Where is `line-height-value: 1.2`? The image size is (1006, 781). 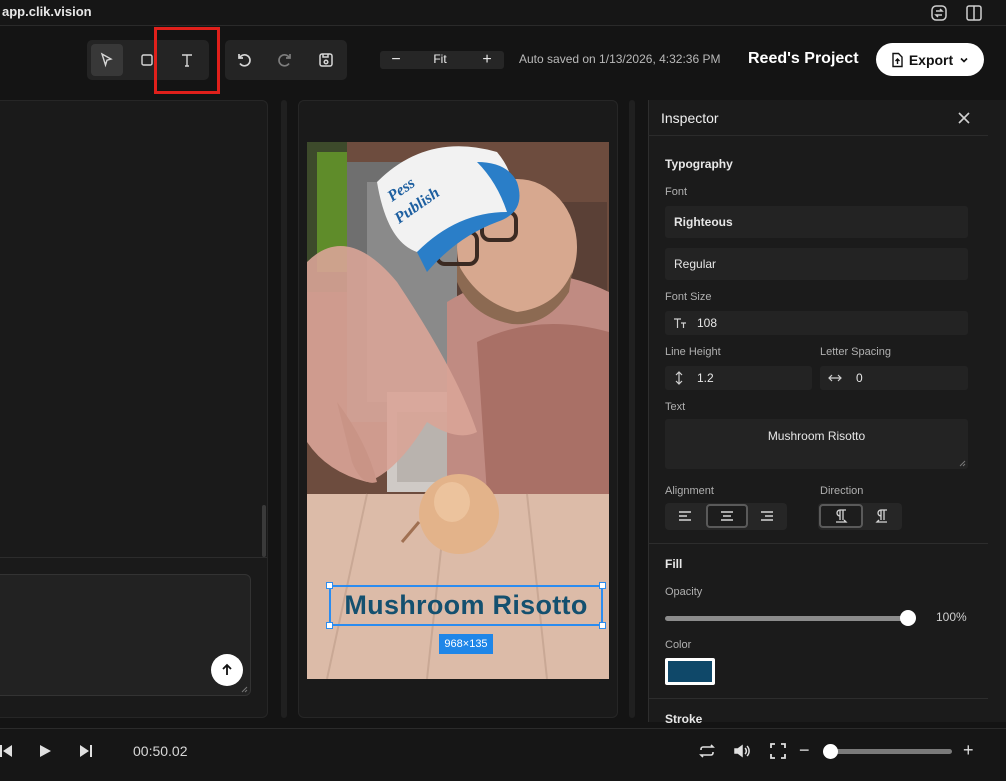
line-height-value: 1.2 is located at coordinates (705, 378).